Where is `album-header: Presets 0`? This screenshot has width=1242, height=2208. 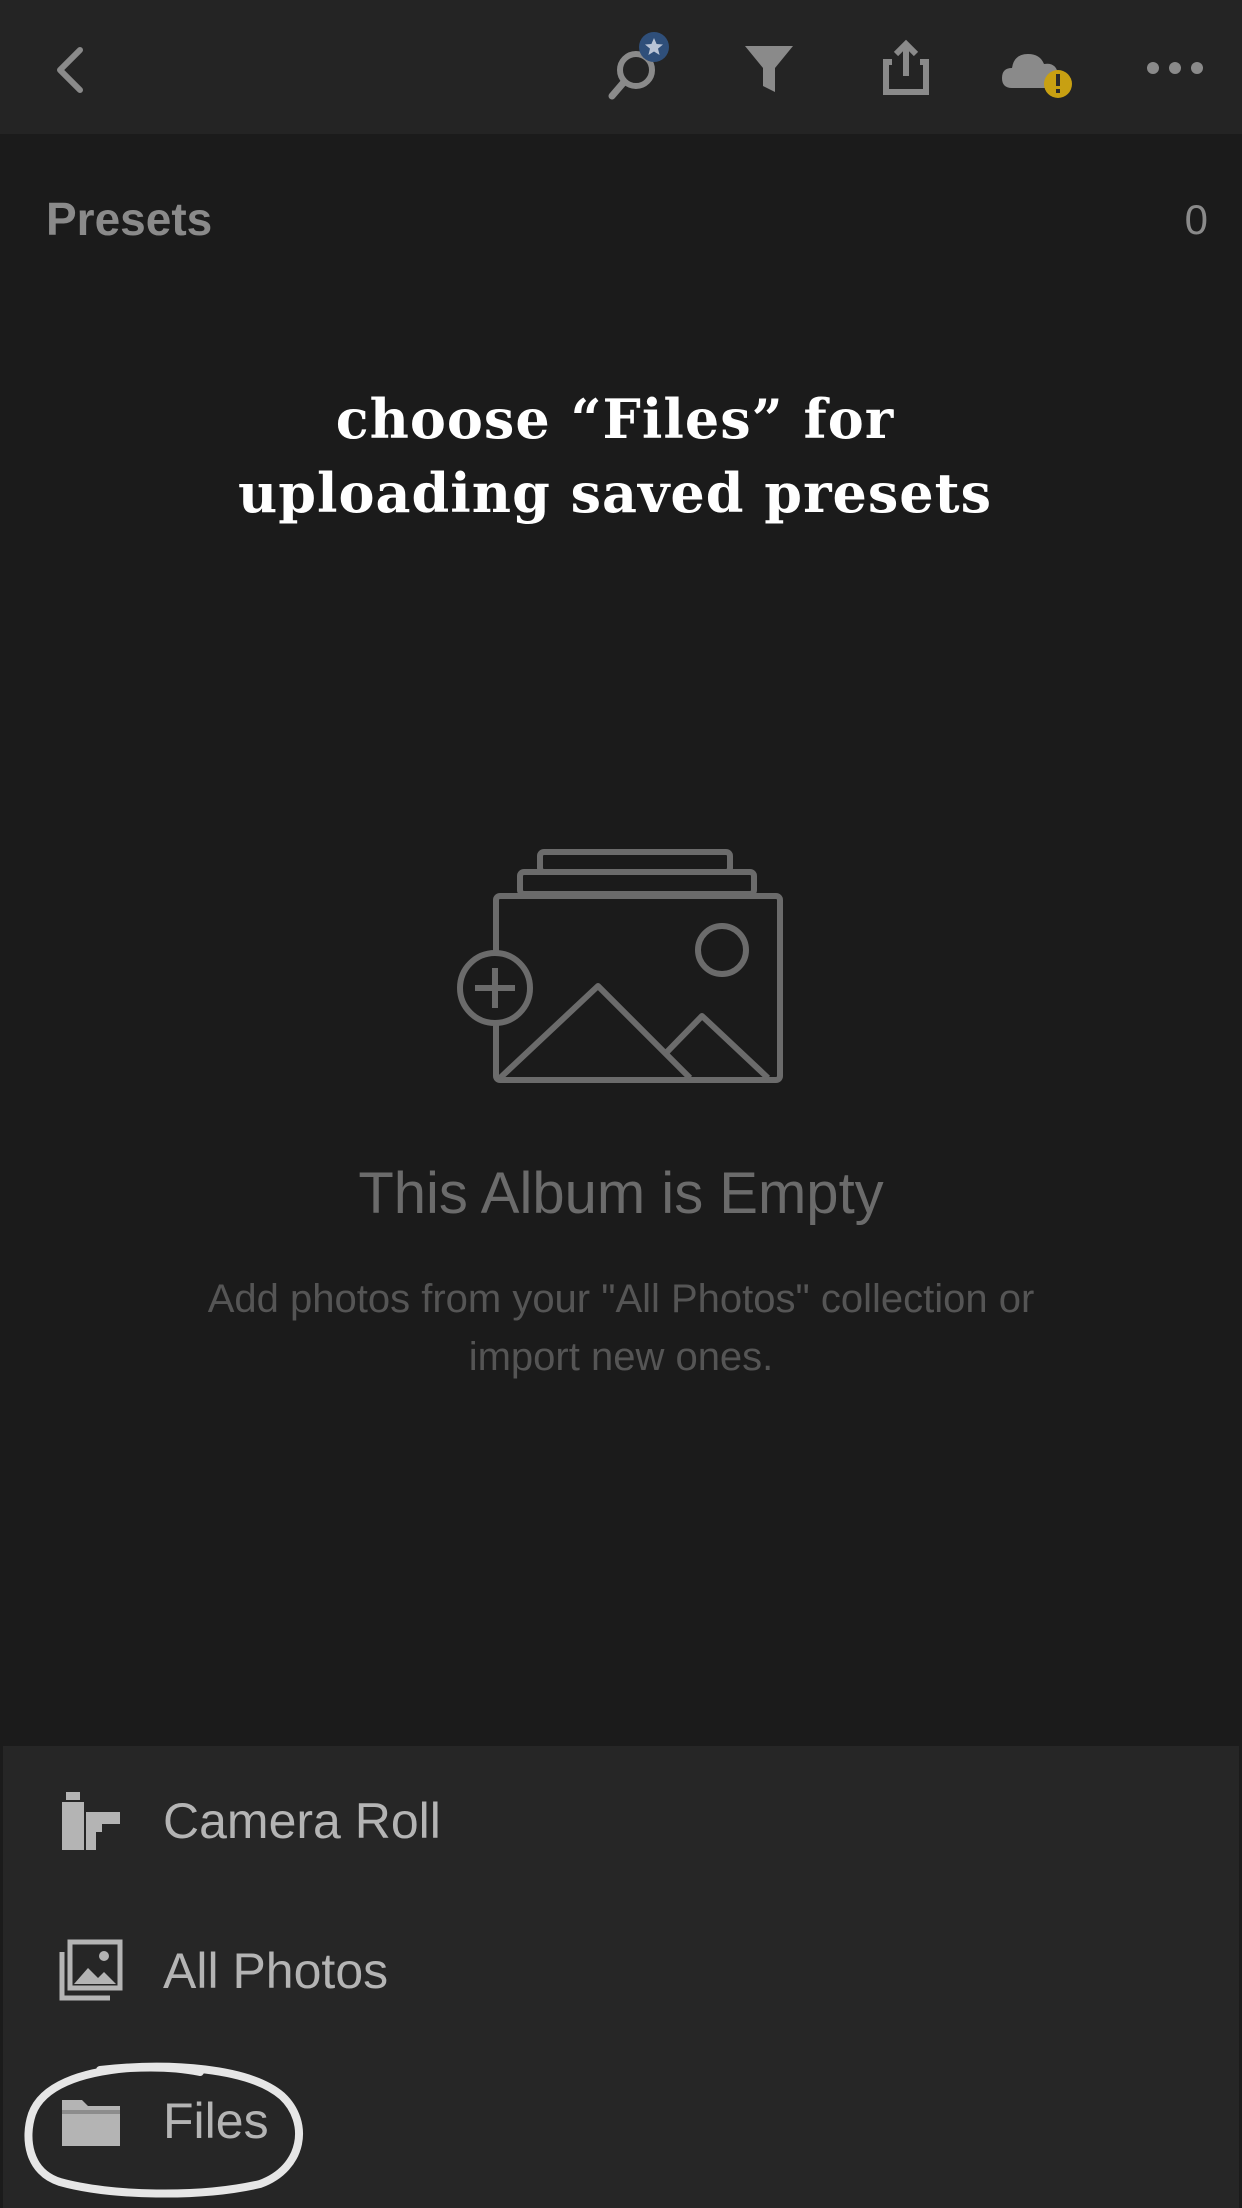
album-header: Presets 0 is located at coordinates (621, 219).